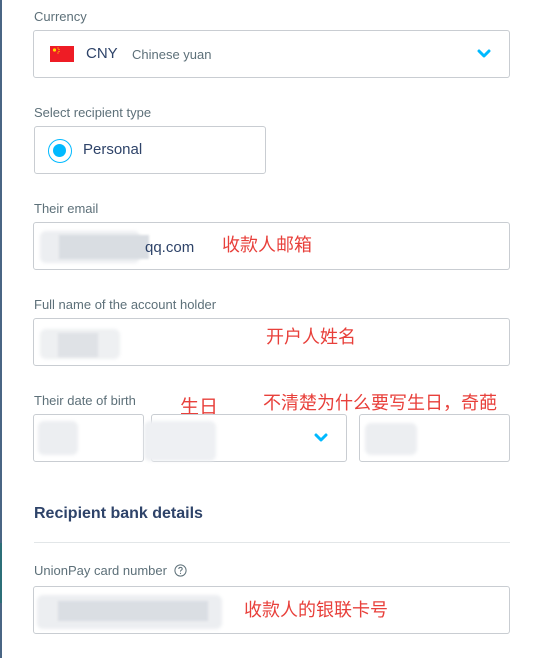 The width and height of the screenshot is (542, 658). What do you see at coordinates (311, 337) in the screenshot?
I see `full-name-annotation: 开户人姓名` at bounding box center [311, 337].